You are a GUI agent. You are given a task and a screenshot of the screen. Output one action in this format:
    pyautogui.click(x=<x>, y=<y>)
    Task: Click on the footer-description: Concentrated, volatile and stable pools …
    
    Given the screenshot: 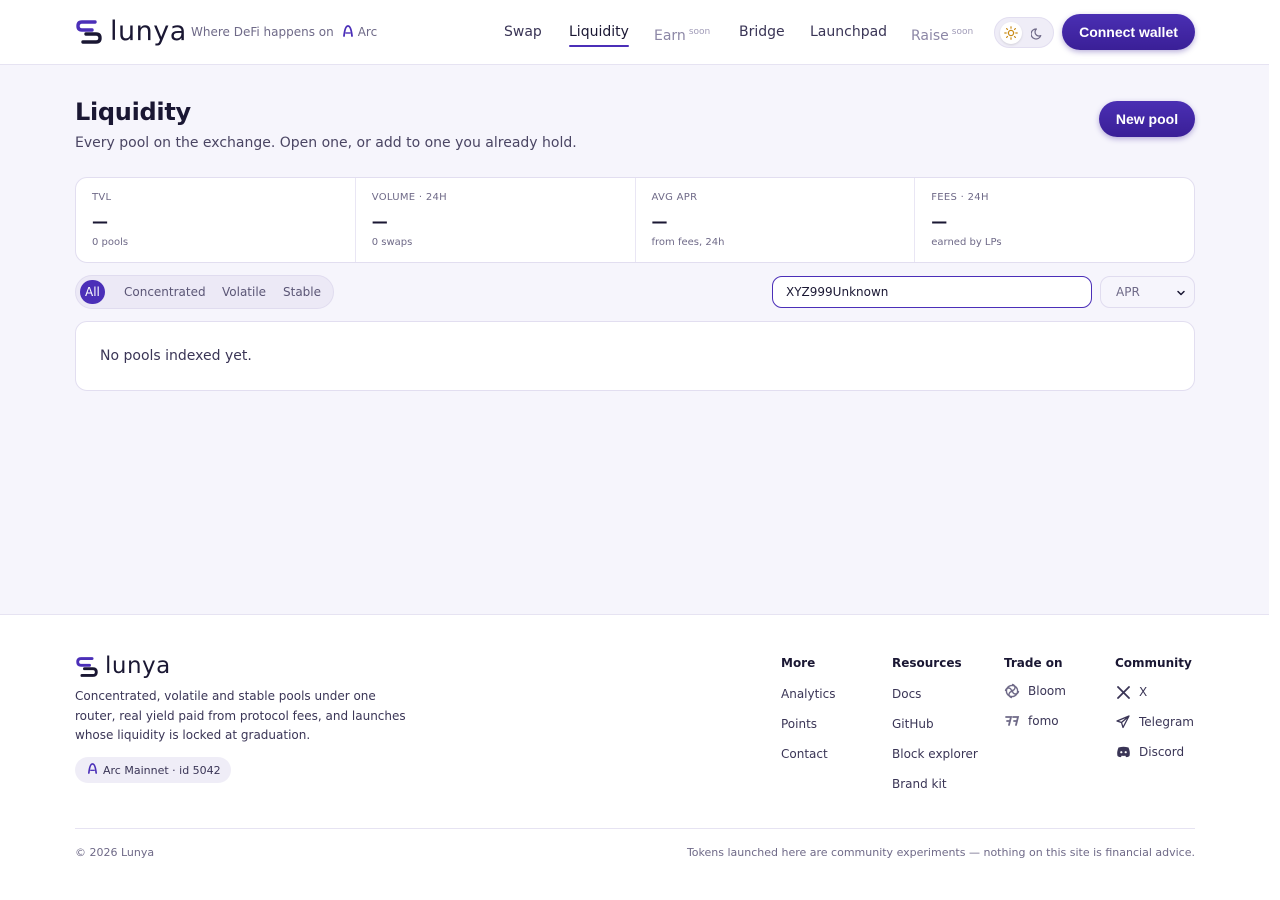 What is the action you would take?
    pyautogui.click(x=240, y=715)
    